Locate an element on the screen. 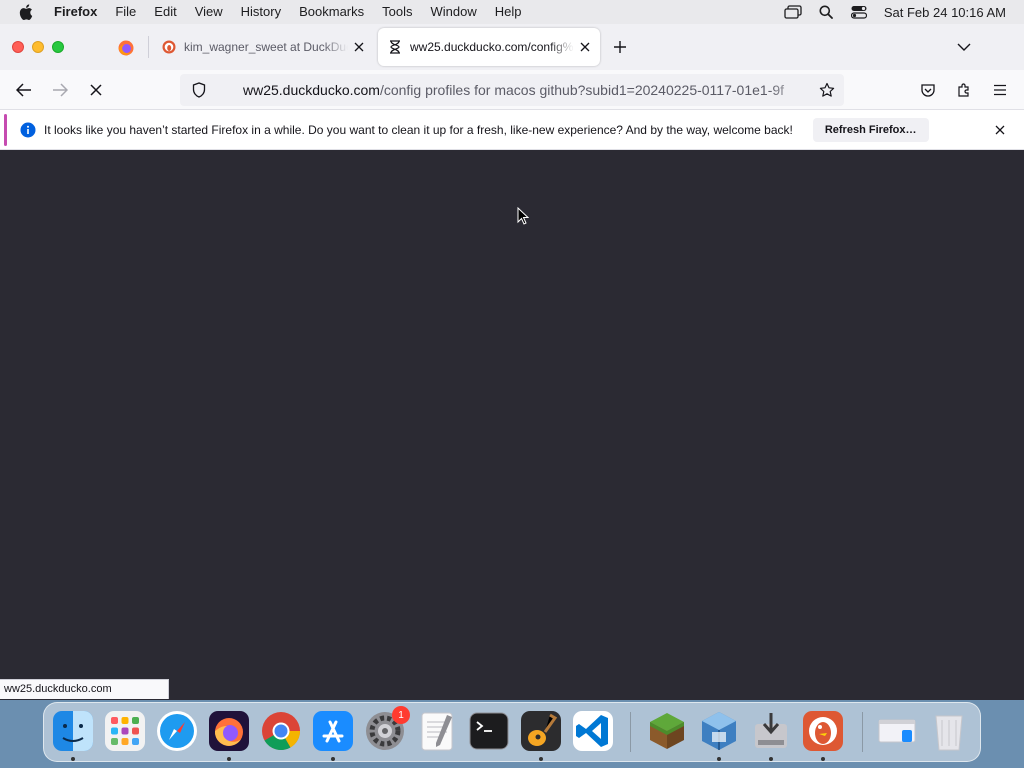  menu-edit: Edit is located at coordinates (165, 12).